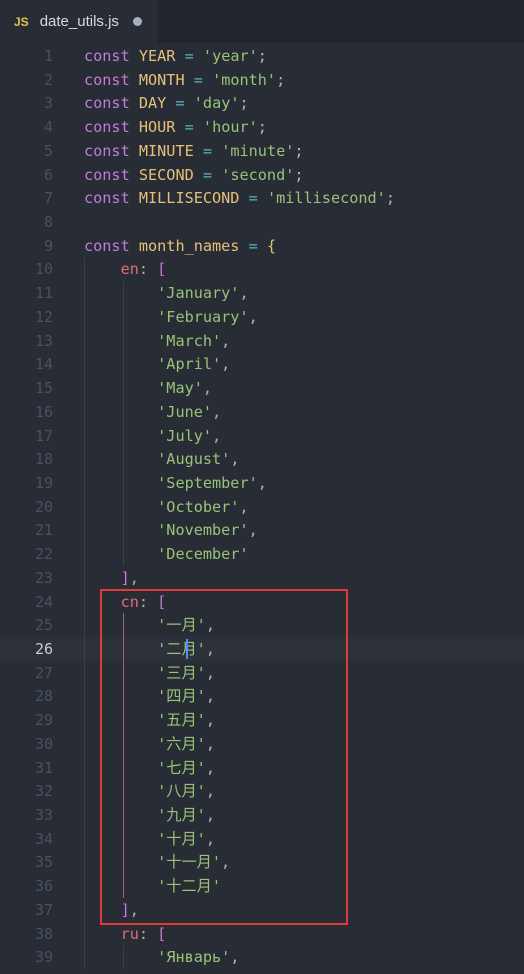 The height and width of the screenshot is (974, 524). What do you see at coordinates (262, 459) in the screenshot?
I see `code-line: 18 'August',` at bounding box center [262, 459].